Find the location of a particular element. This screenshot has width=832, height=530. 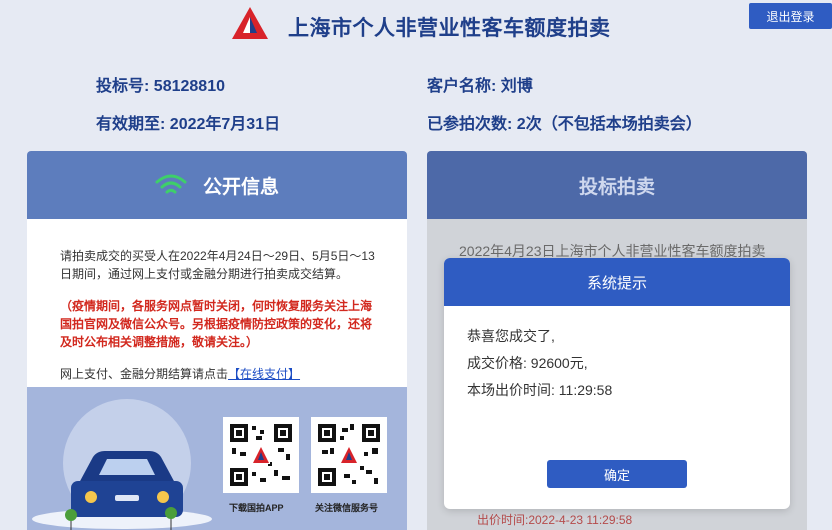

online-payment-link: 【在线支付】 is located at coordinates (264, 374).